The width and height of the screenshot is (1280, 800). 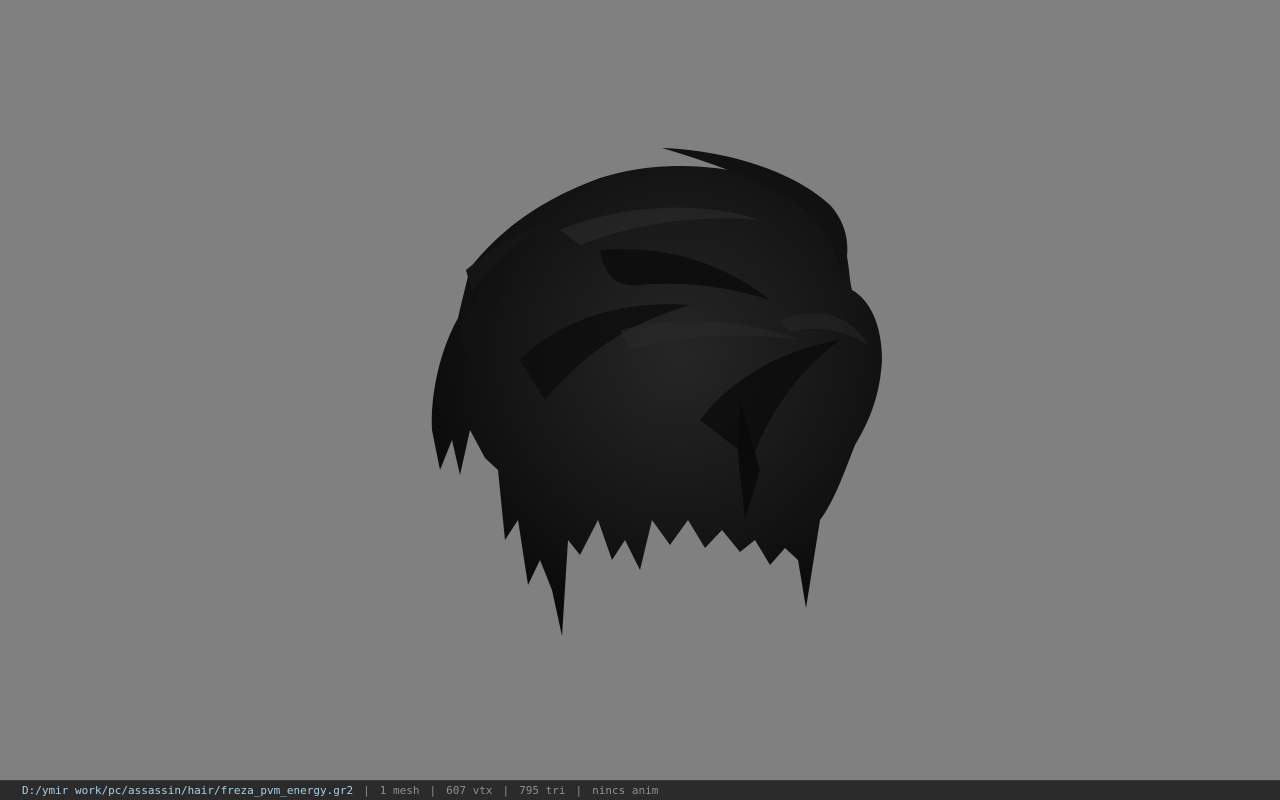 What do you see at coordinates (625, 790) in the screenshot?
I see `animation-status: nincs anim` at bounding box center [625, 790].